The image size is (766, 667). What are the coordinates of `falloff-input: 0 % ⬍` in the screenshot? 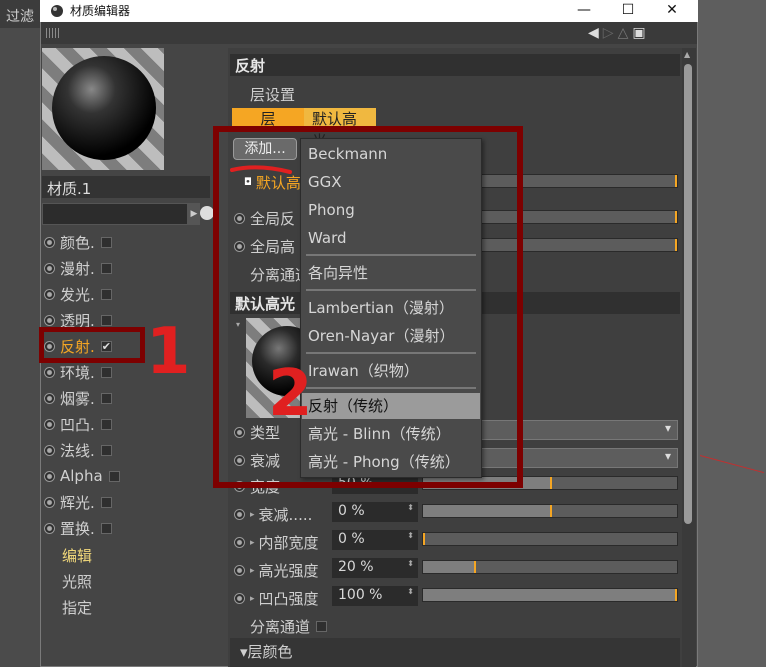 It's located at (375, 512).